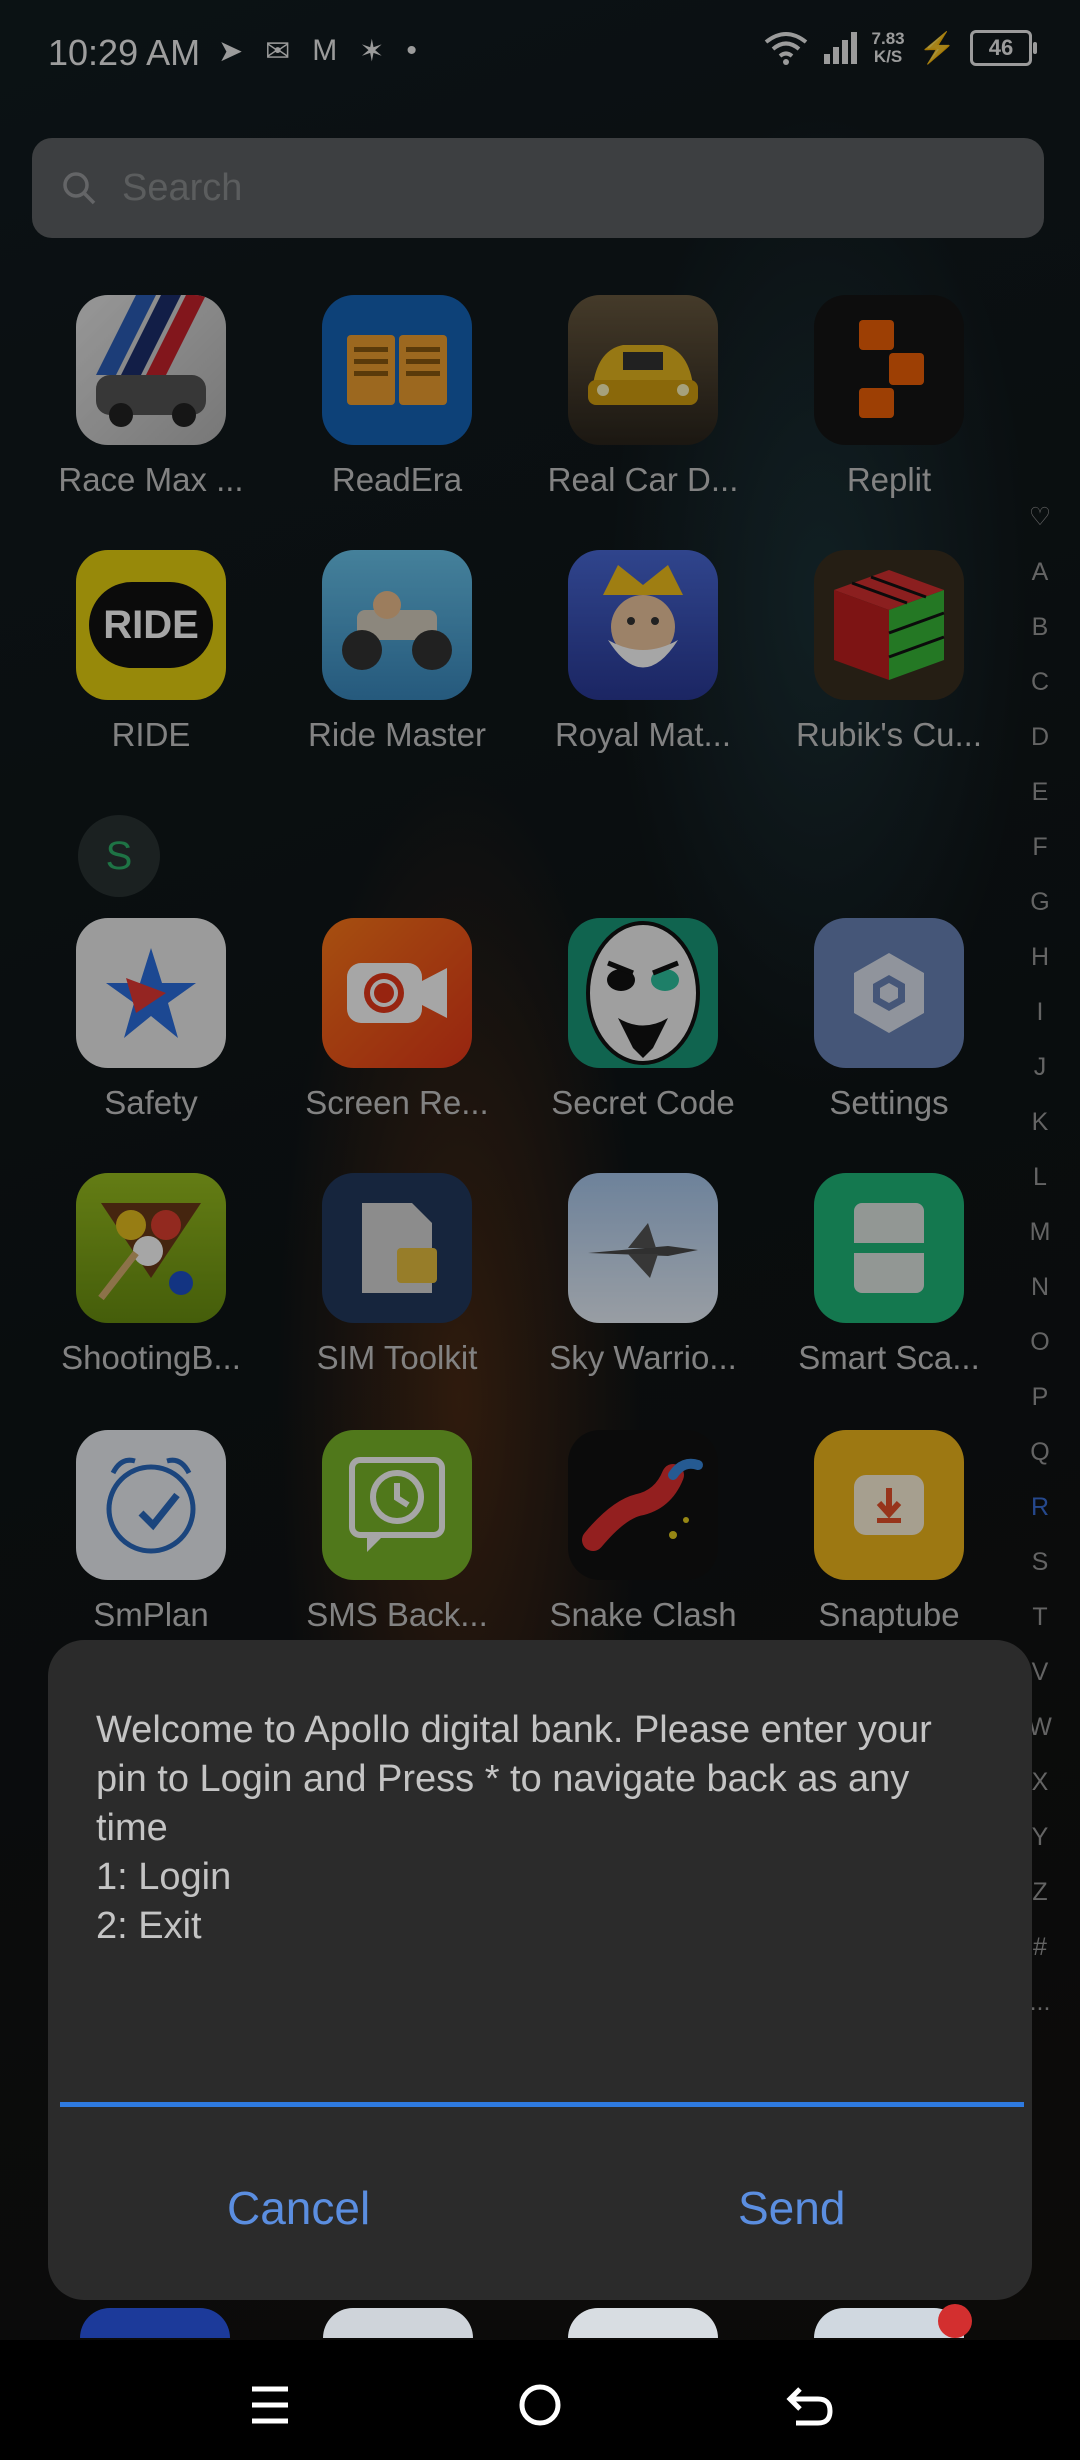  I want to click on notification-badge, so click(955, 2321).